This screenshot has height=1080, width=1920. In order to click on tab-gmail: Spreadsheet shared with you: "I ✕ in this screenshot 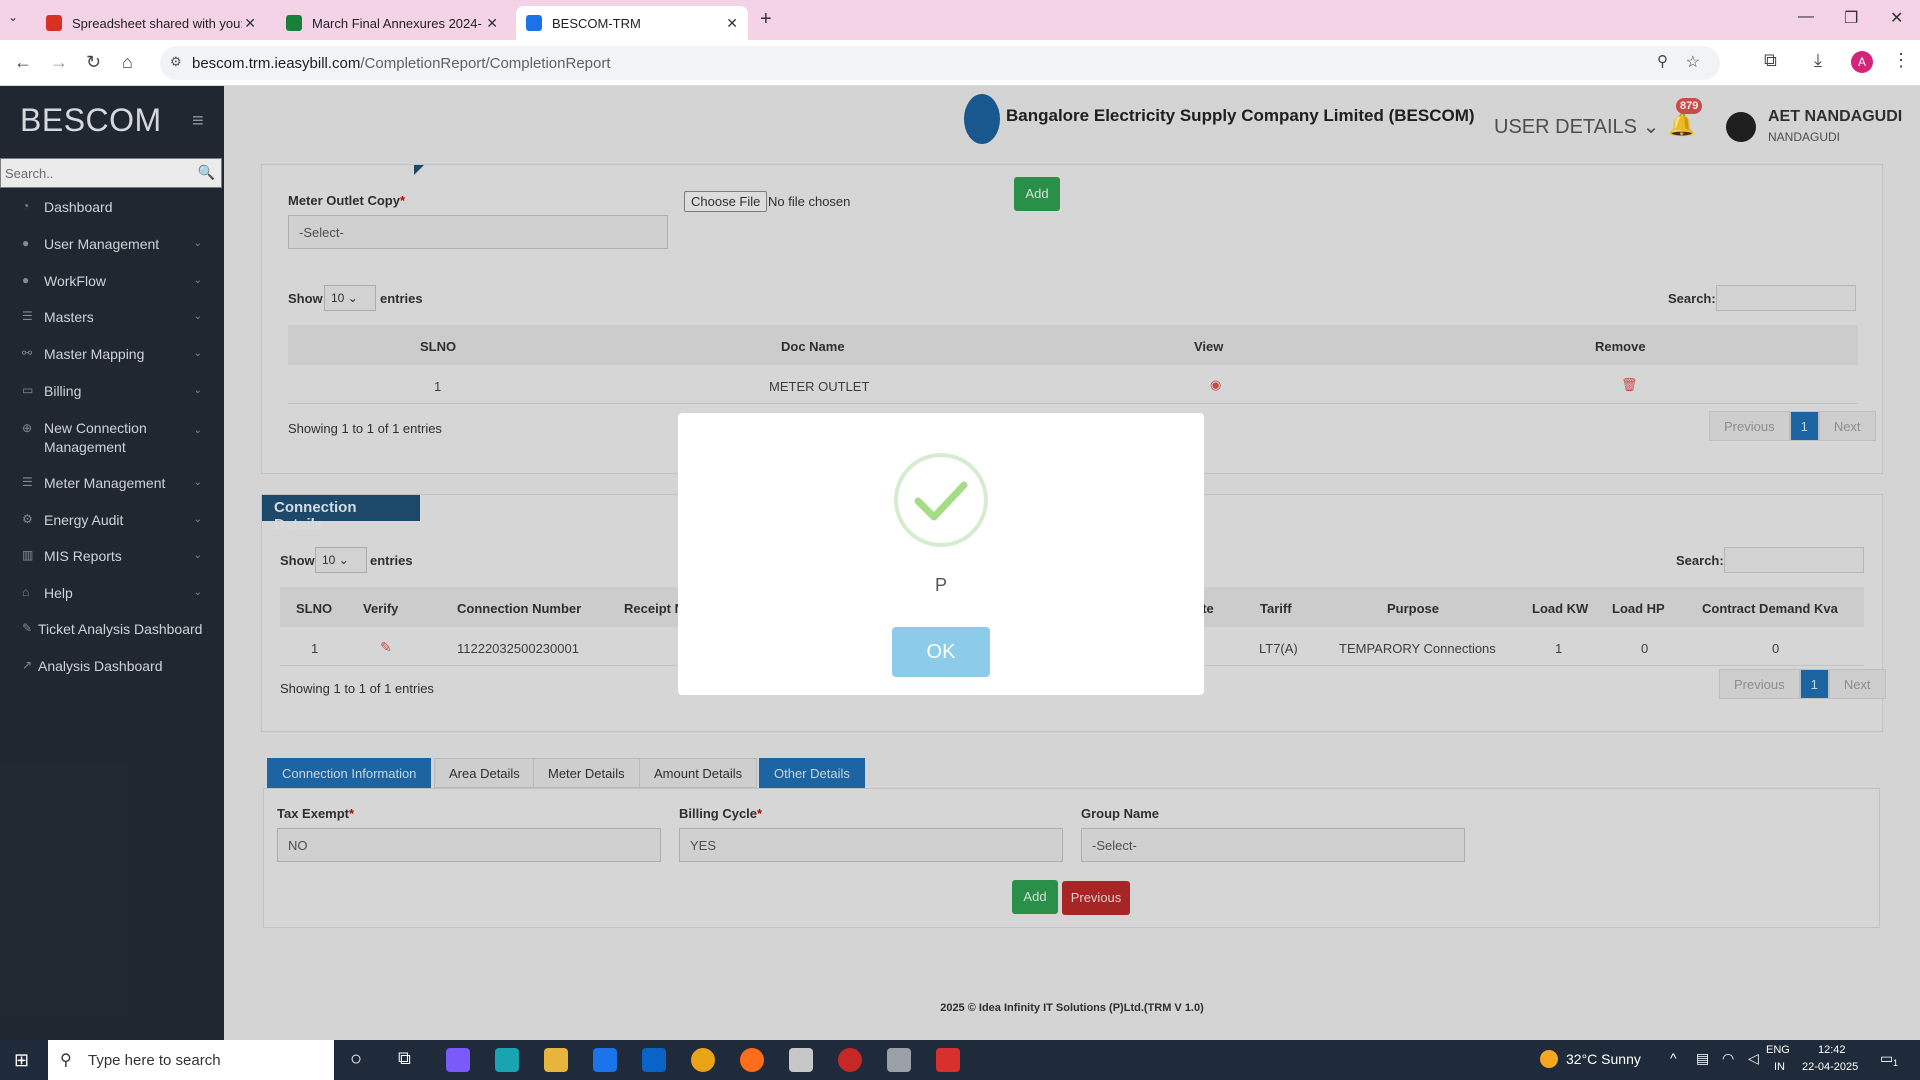, I will do `click(151, 23)`.